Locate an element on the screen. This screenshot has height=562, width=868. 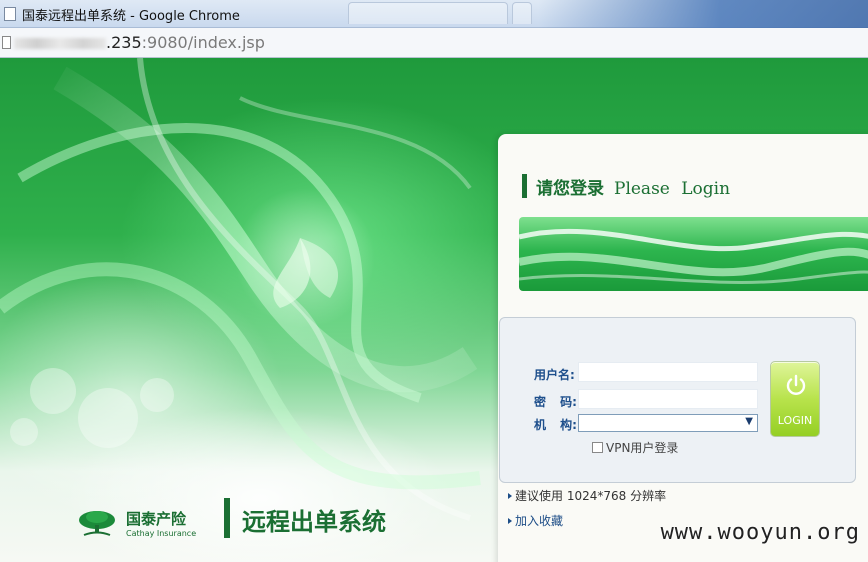
url-path: :9080/index.jsp is located at coordinates (203, 42).